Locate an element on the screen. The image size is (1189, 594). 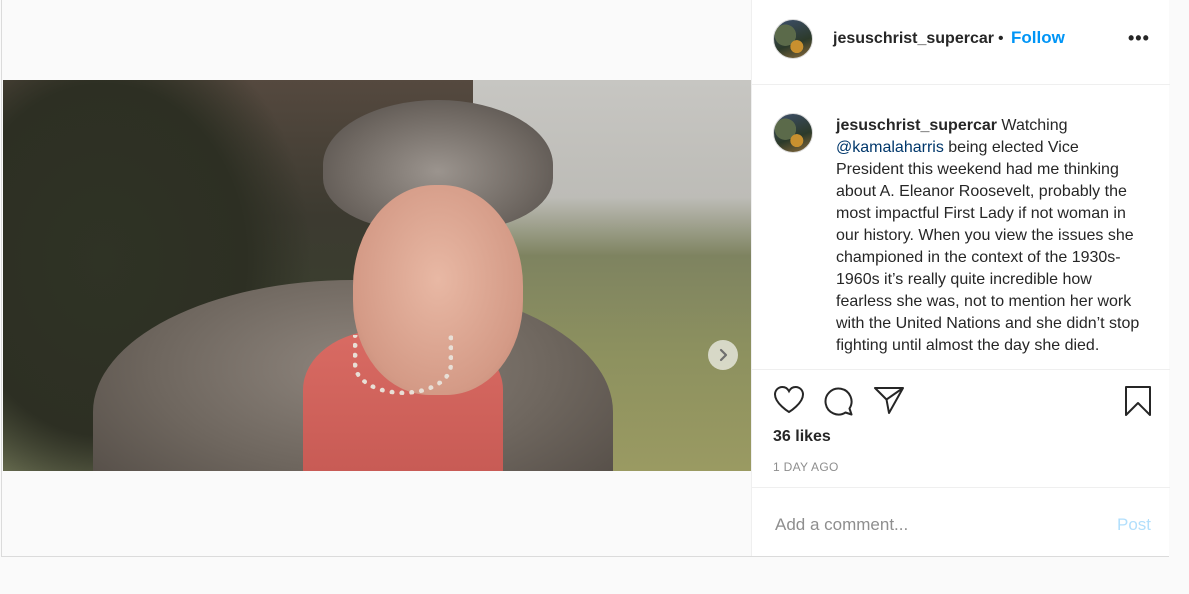
action-bar is located at coordinates (961, 402).